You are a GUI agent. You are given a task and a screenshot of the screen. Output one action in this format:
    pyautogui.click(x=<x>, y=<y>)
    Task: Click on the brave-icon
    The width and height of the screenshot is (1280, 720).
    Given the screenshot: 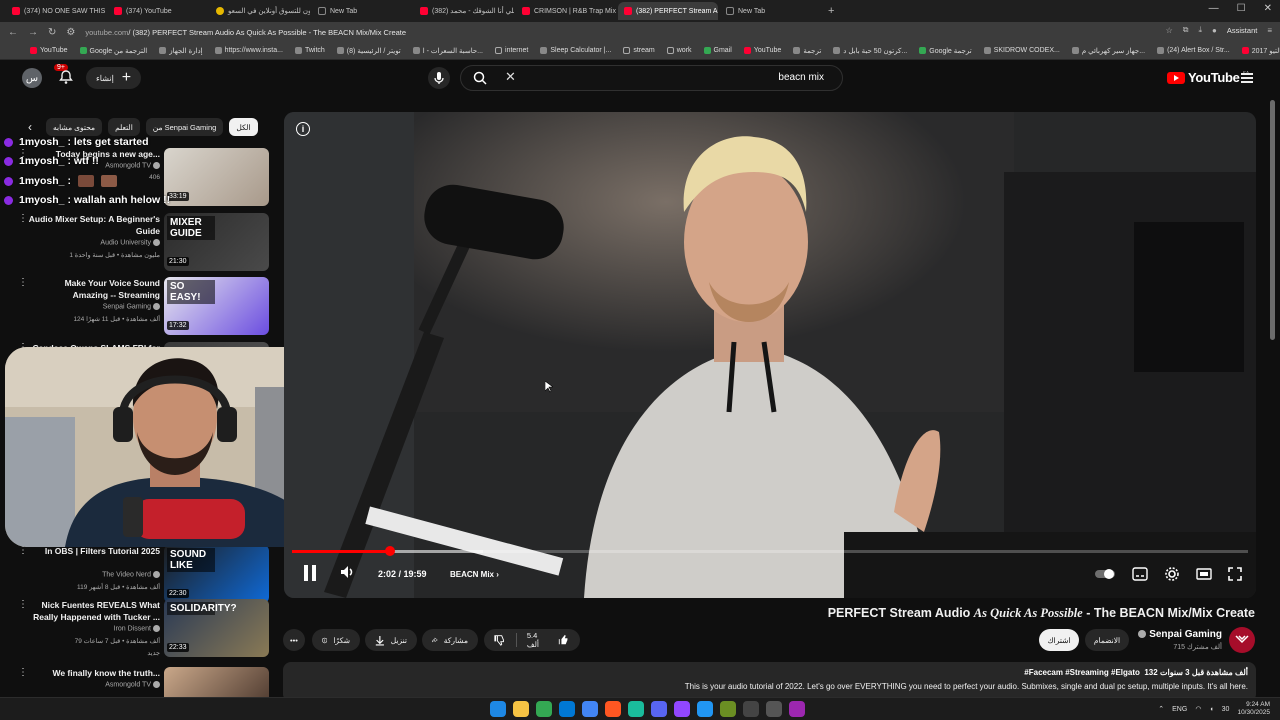 What is the action you would take?
    pyautogui.click(x=613, y=709)
    